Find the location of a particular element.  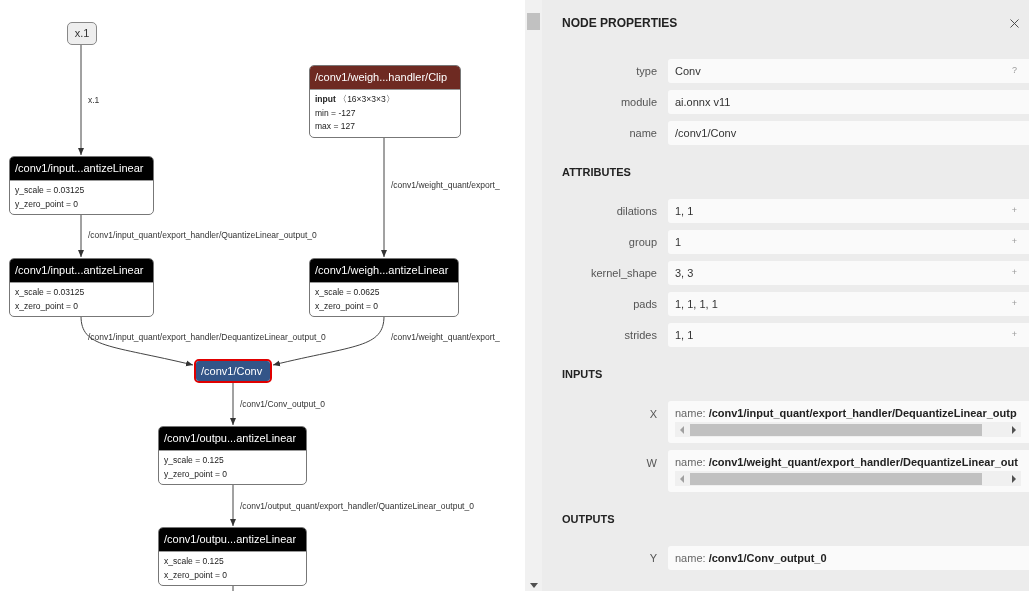

property-value: name: /conv1/weight_quant/export_handler/DequantizeLinear_out is located at coordinates (847, 462).